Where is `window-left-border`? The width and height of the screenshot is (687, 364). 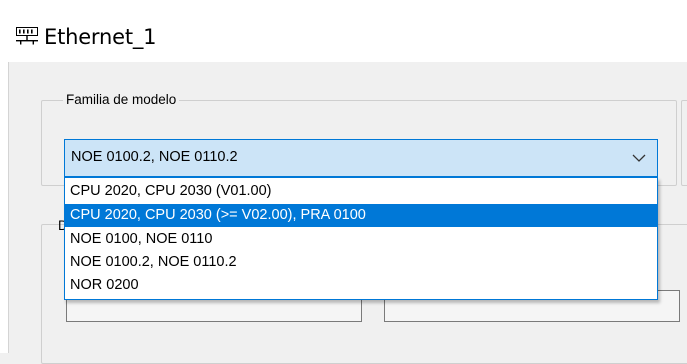 window-left-border is located at coordinates (4, 207).